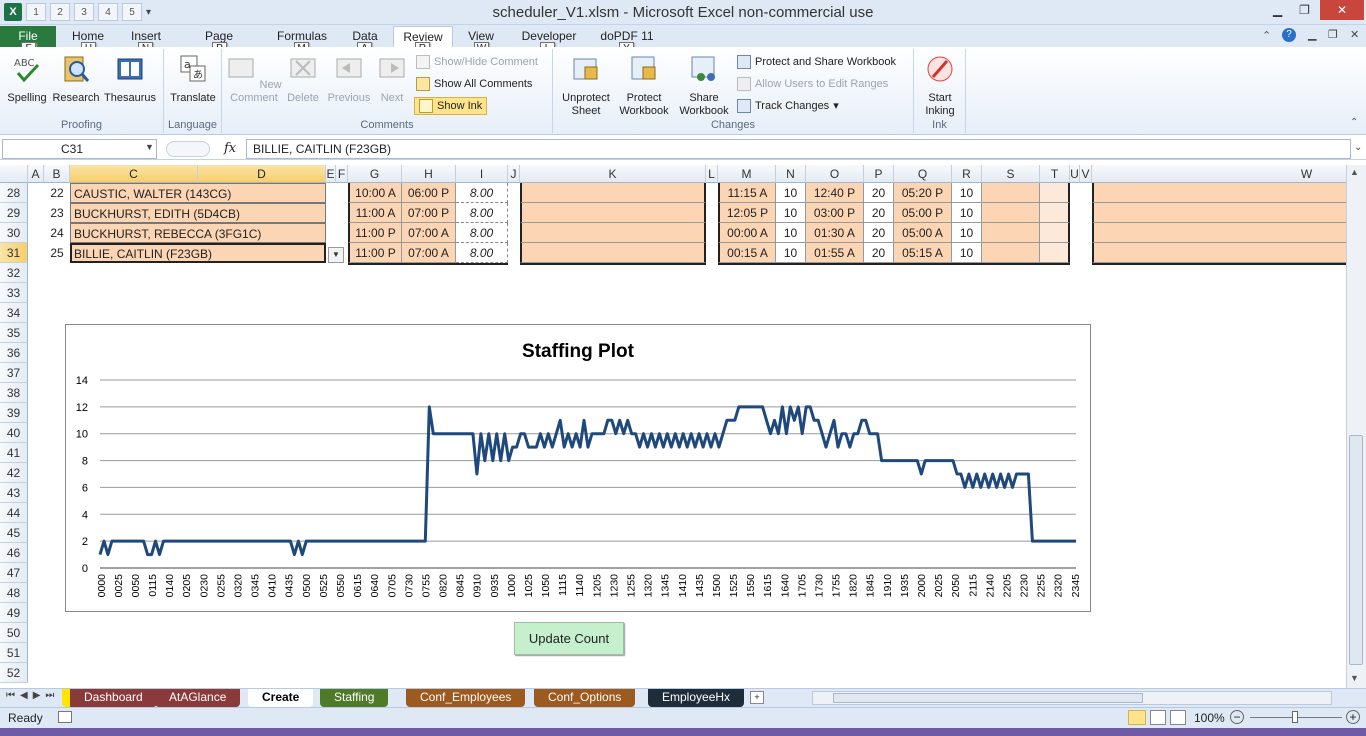 This screenshot has height=736, width=1366. I want to click on row-header-31: 31, so click(14, 253).